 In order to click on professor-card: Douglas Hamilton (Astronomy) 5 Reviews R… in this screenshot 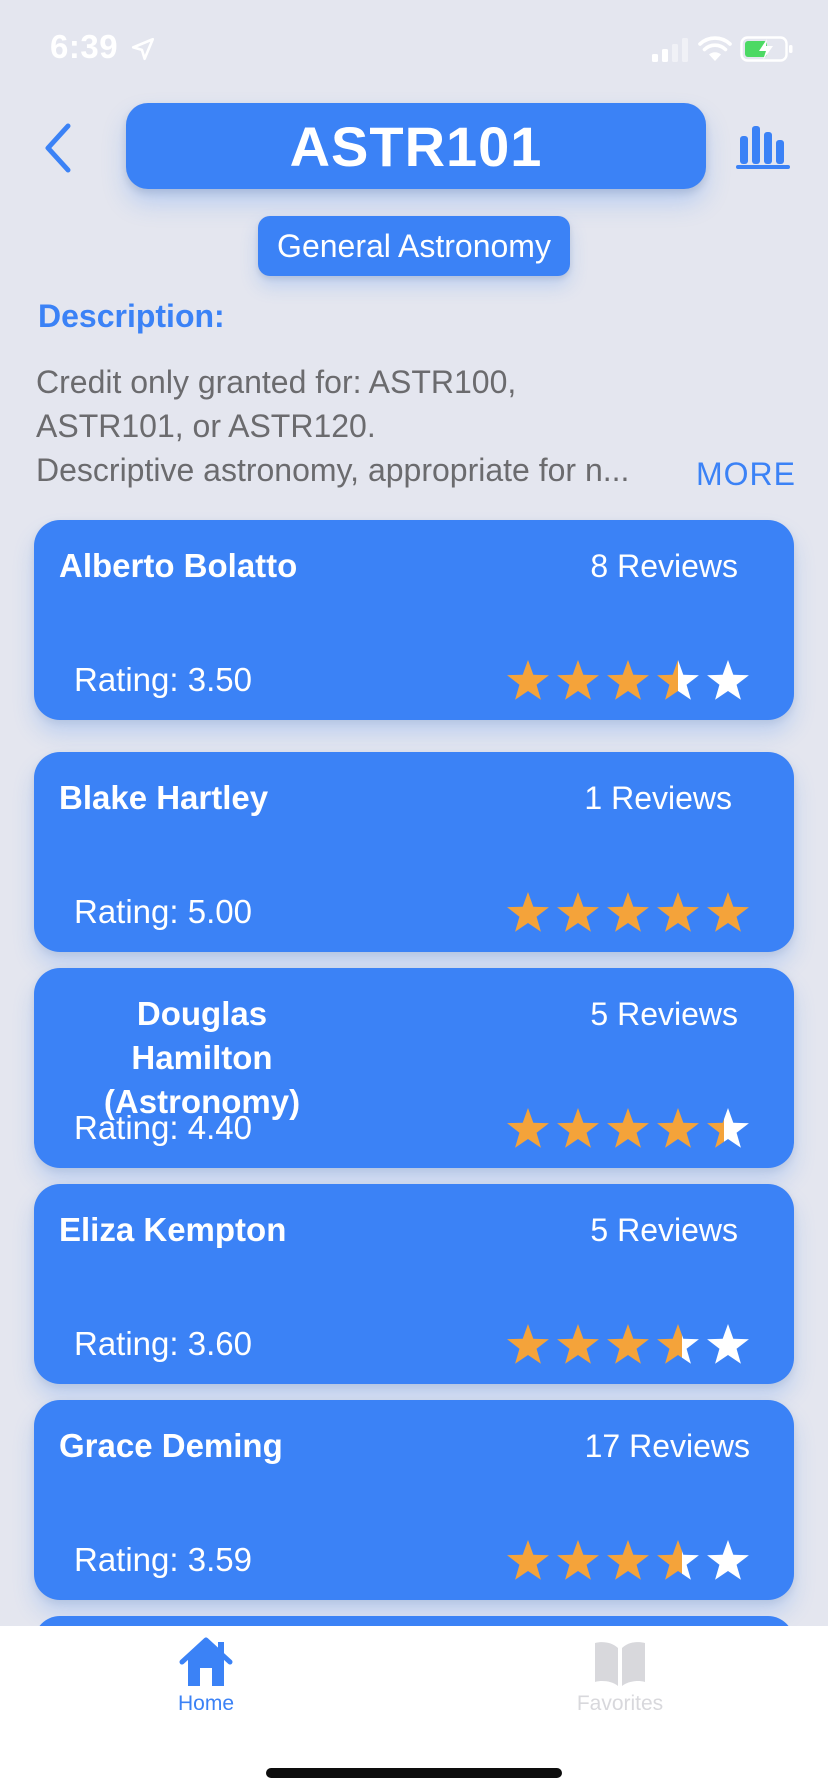, I will do `click(414, 1068)`.